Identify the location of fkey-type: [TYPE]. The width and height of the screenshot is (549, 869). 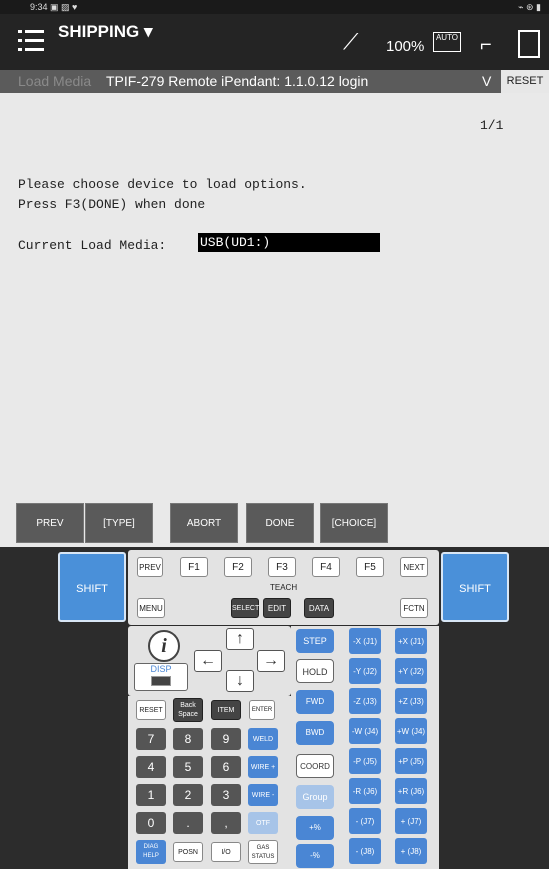
(119, 523).